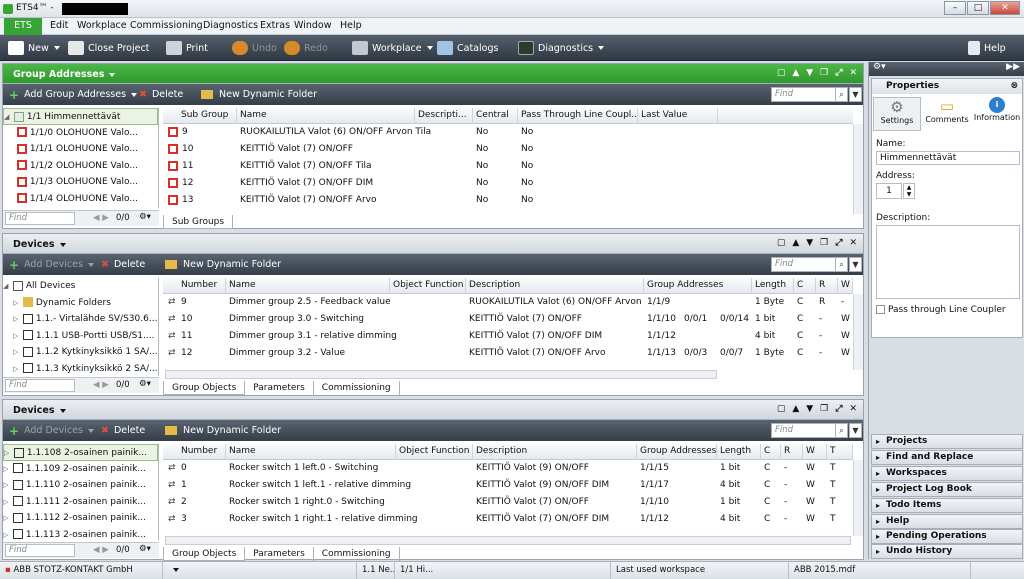 Image resolution: width=1024 pixels, height=579 pixels. Describe the element at coordinates (59, 25) in the screenshot. I see `menu-edit: Edit` at that location.